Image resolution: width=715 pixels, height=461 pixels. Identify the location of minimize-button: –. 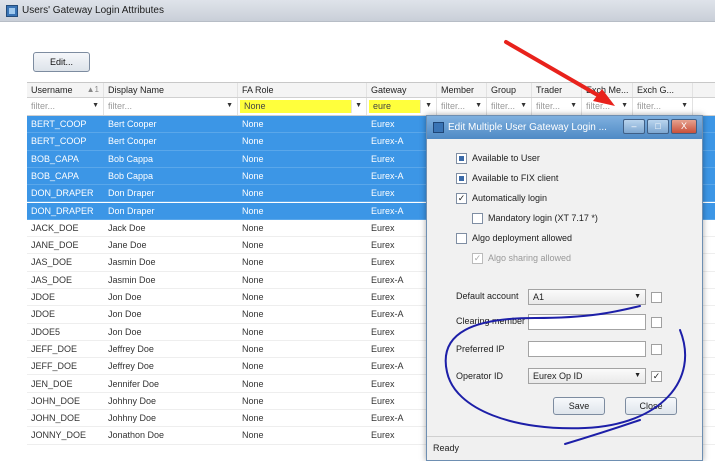
(634, 126).